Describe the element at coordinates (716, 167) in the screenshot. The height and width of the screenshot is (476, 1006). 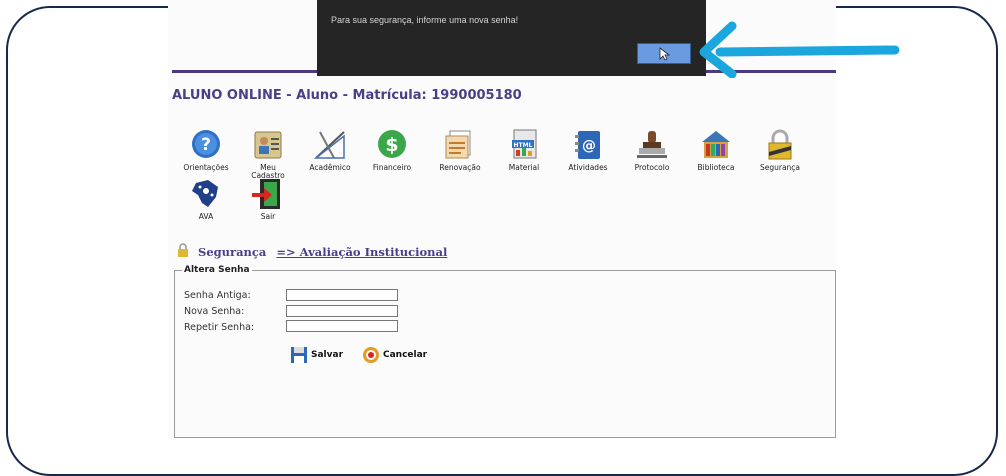
I see `menu-label: Biblioteca` at that location.